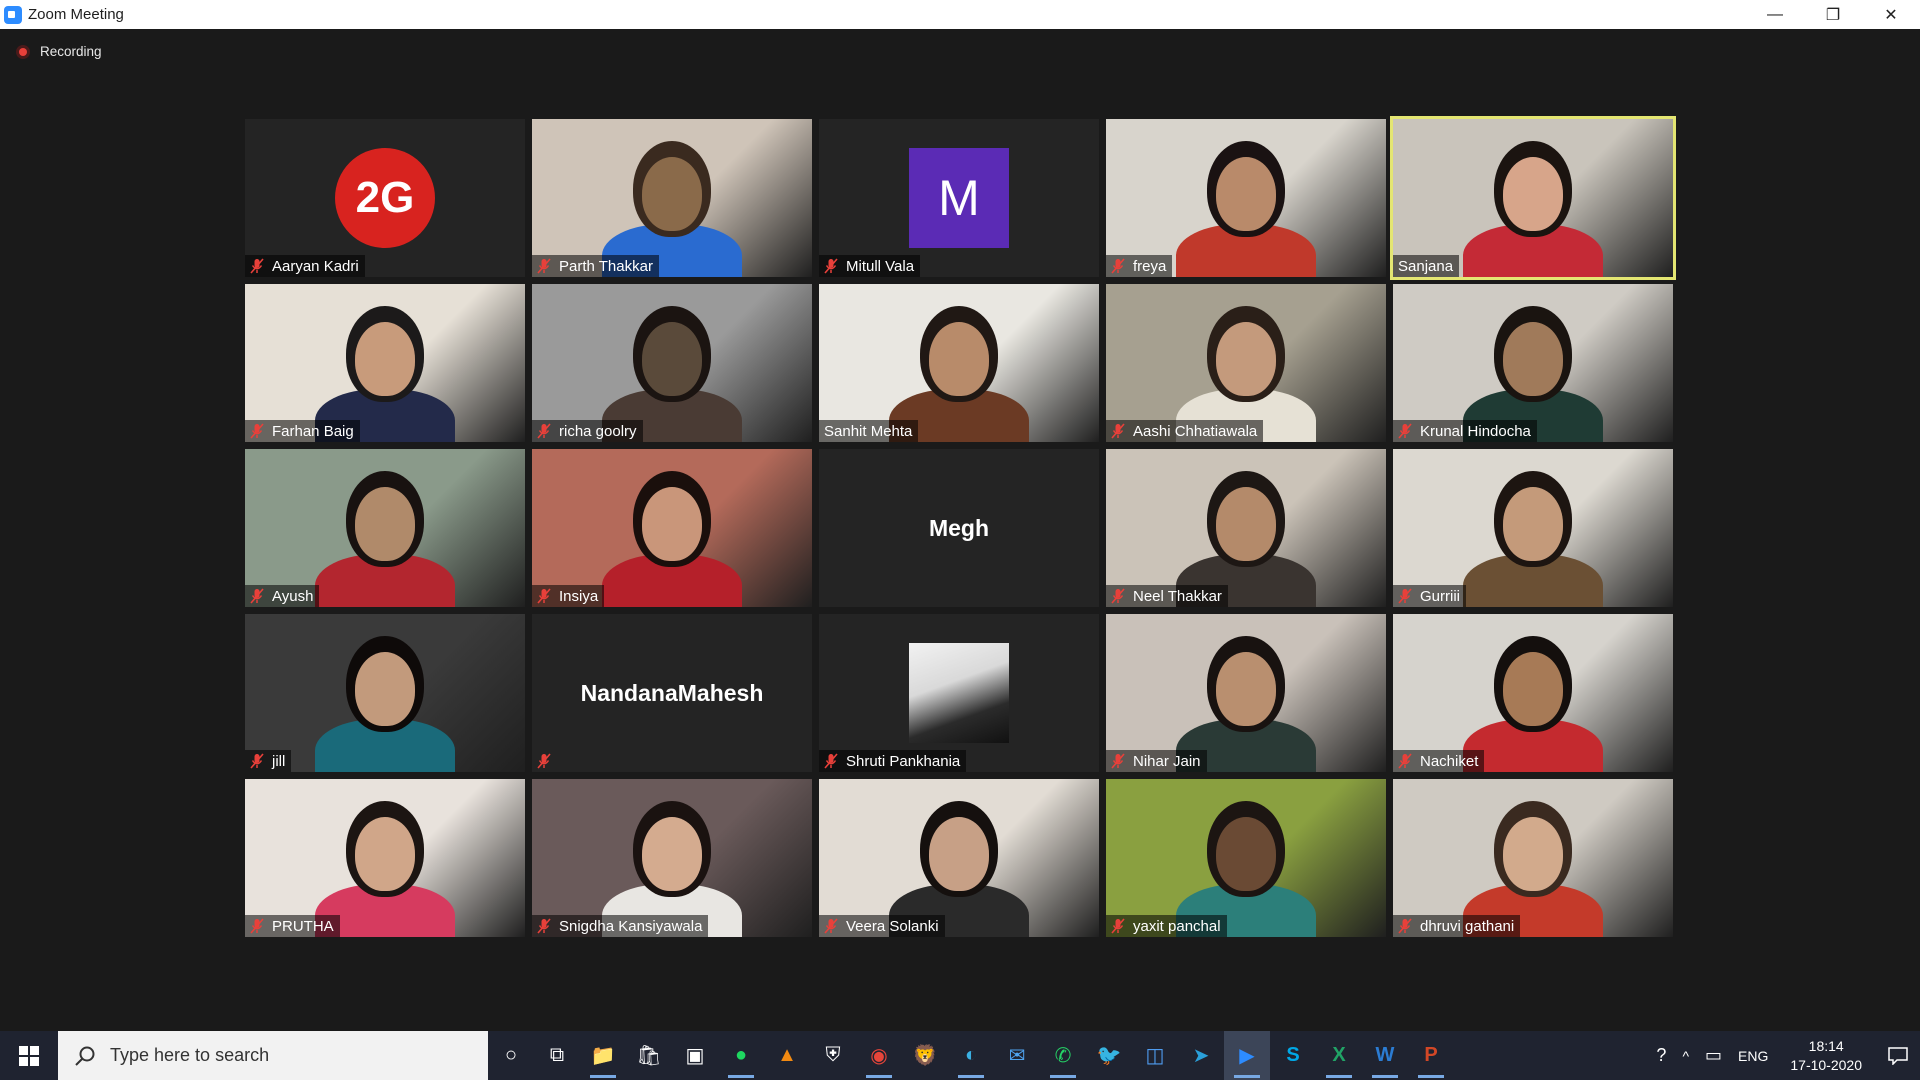 This screenshot has width=1920, height=1080. Describe the element at coordinates (1385, 1055) in the screenshot. I see `word-icon: W` at that location.